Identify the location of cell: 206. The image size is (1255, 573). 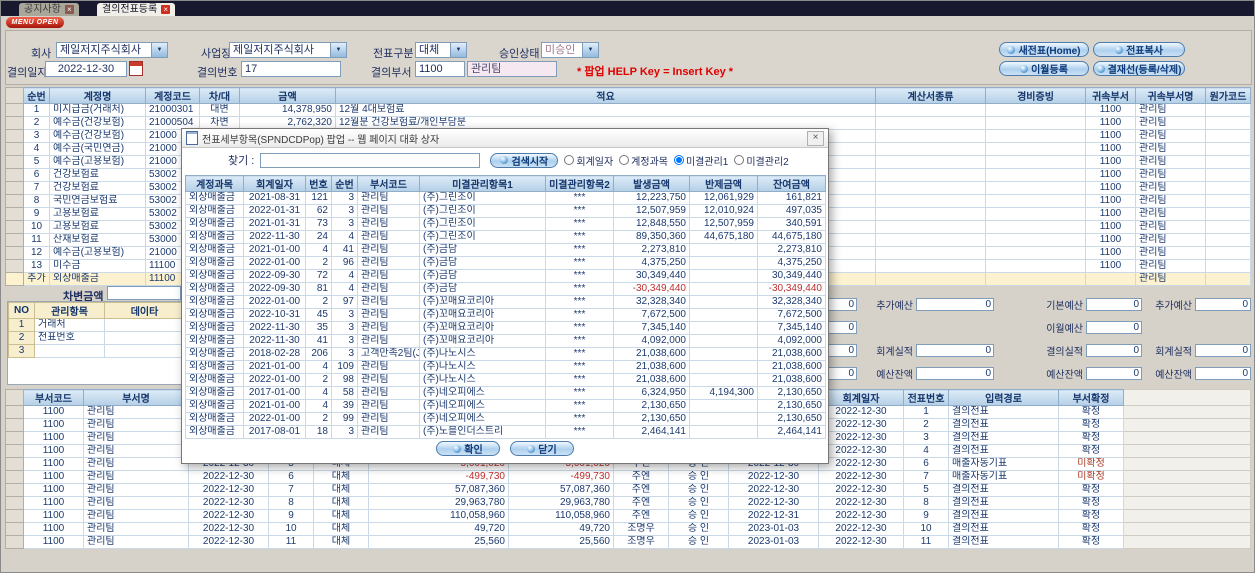
(318, 354).